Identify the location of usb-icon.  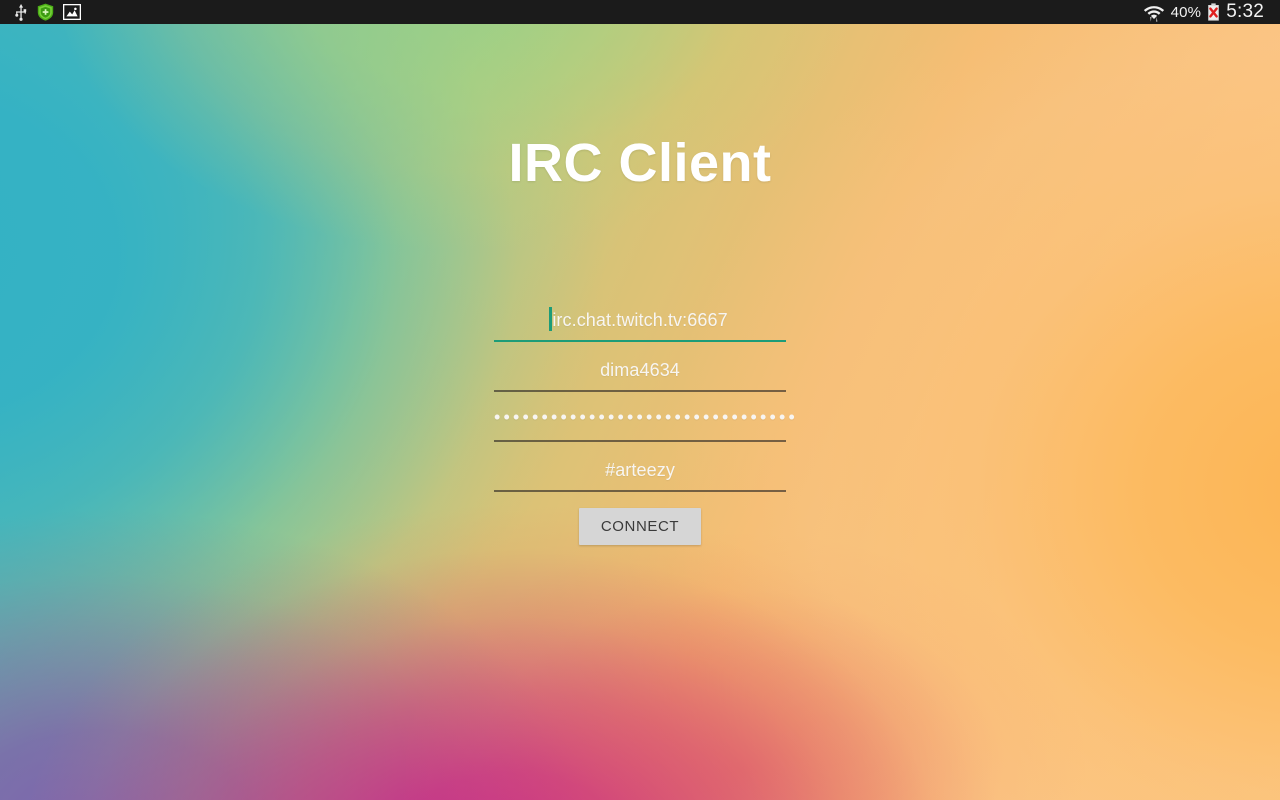
(21, 12).